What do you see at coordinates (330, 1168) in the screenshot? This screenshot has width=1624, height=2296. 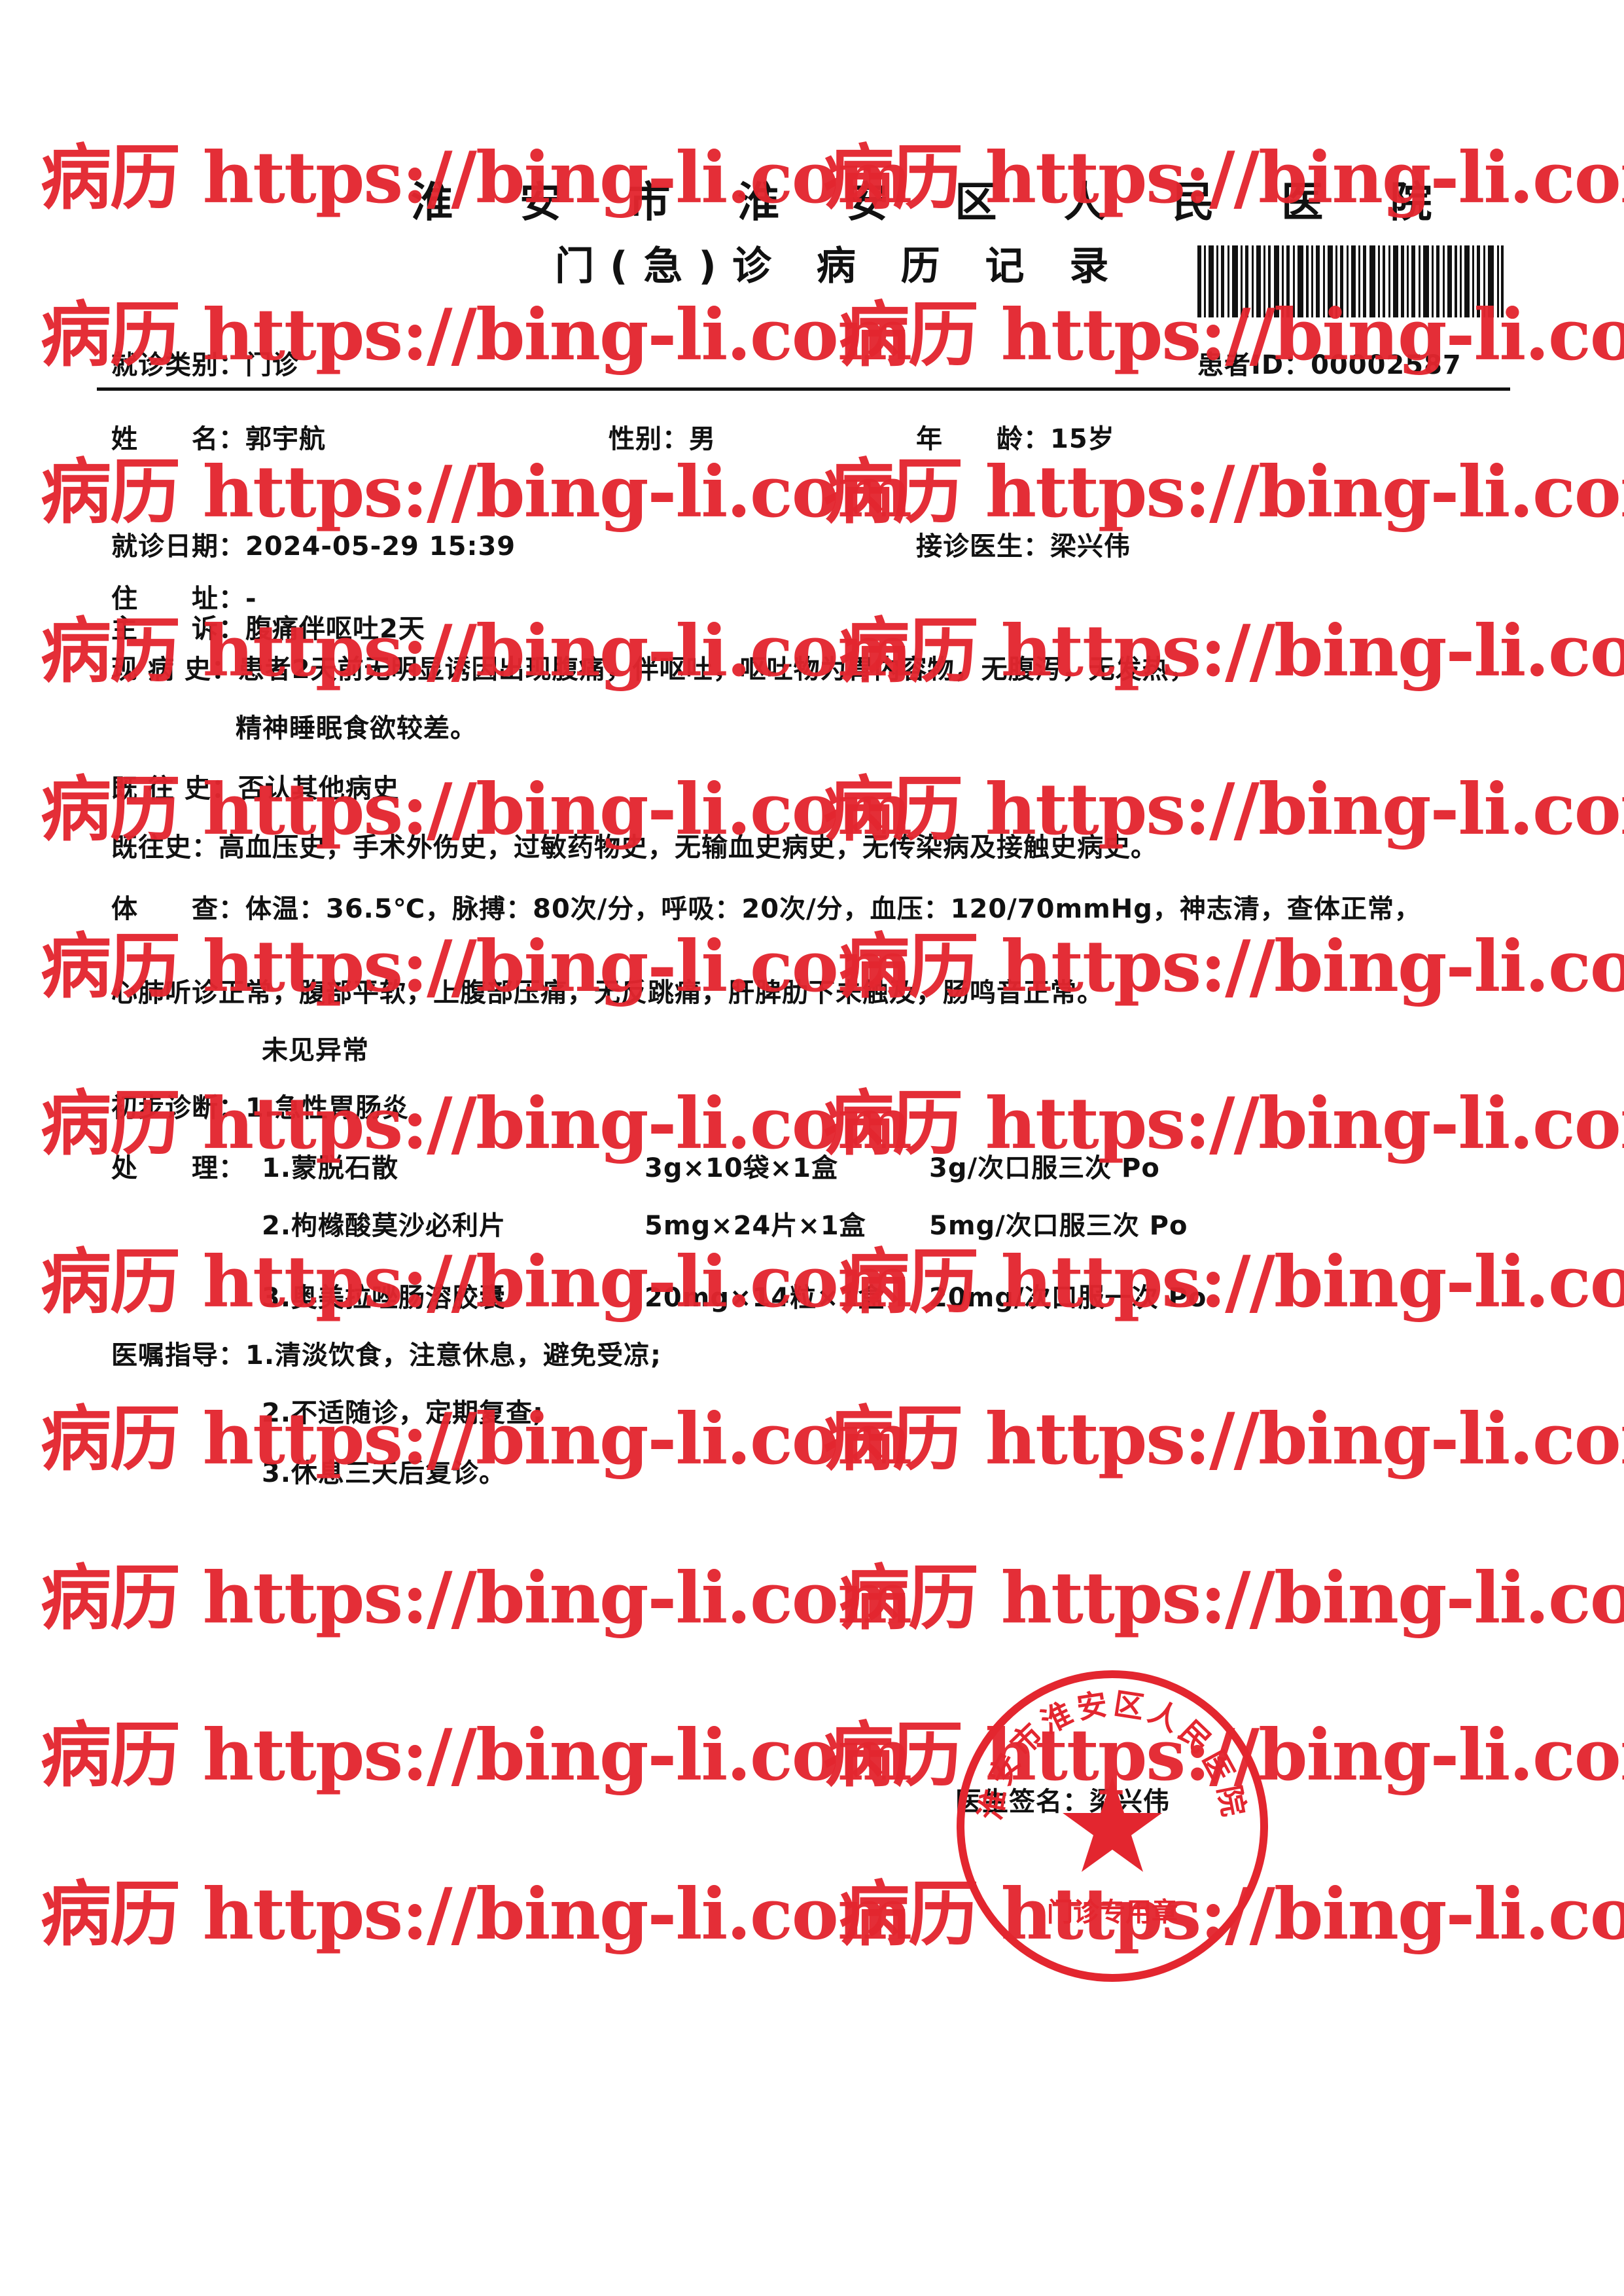 I see `rx-1-name: 1.蒙脱石散` at bounding box center [330, 1168].